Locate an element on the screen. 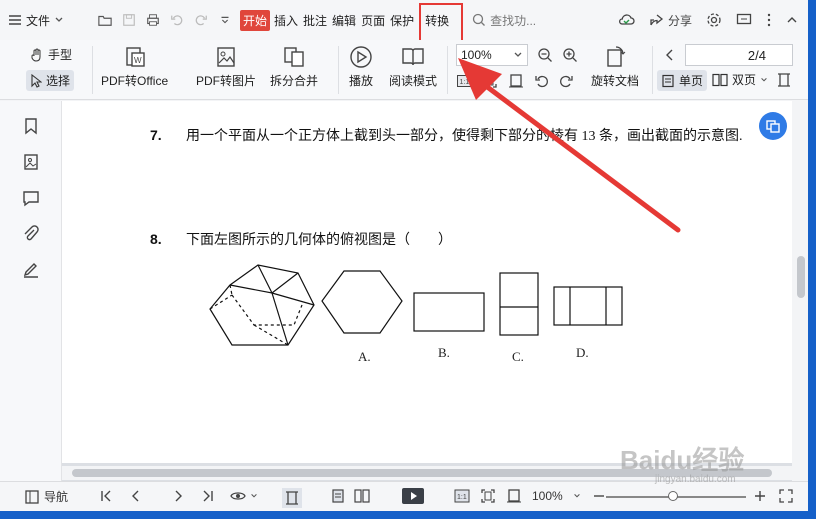 The height and width of the screenshot is (519, 816). tab-home: 开始 is located at coordinates (255, 20).